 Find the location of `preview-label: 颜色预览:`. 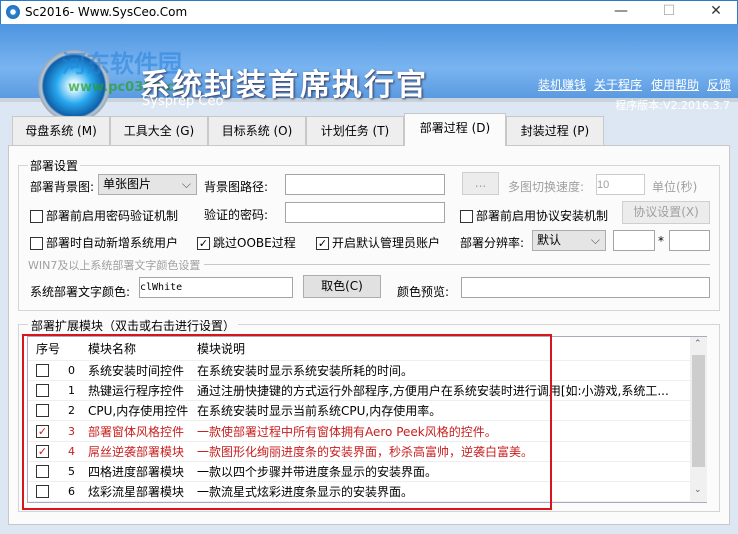

preview-label: 颜色预览: is located at coordinates (423, 292).